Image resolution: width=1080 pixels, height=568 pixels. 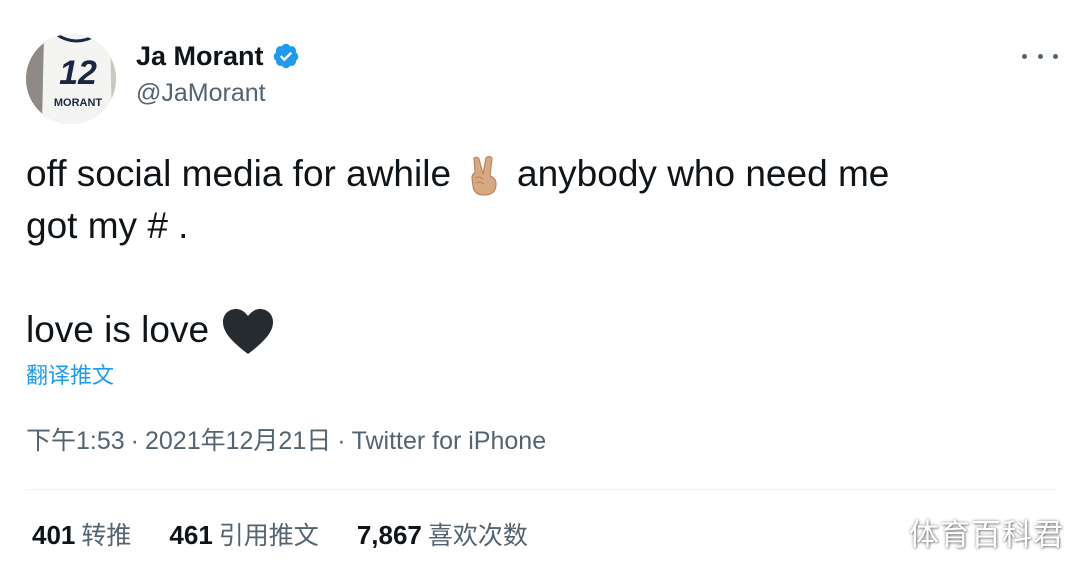 What do you see at coordinates (484, 176) in the screenshot?
I see `victory-hand-emoji-icon` at bounding box center [484, 176].